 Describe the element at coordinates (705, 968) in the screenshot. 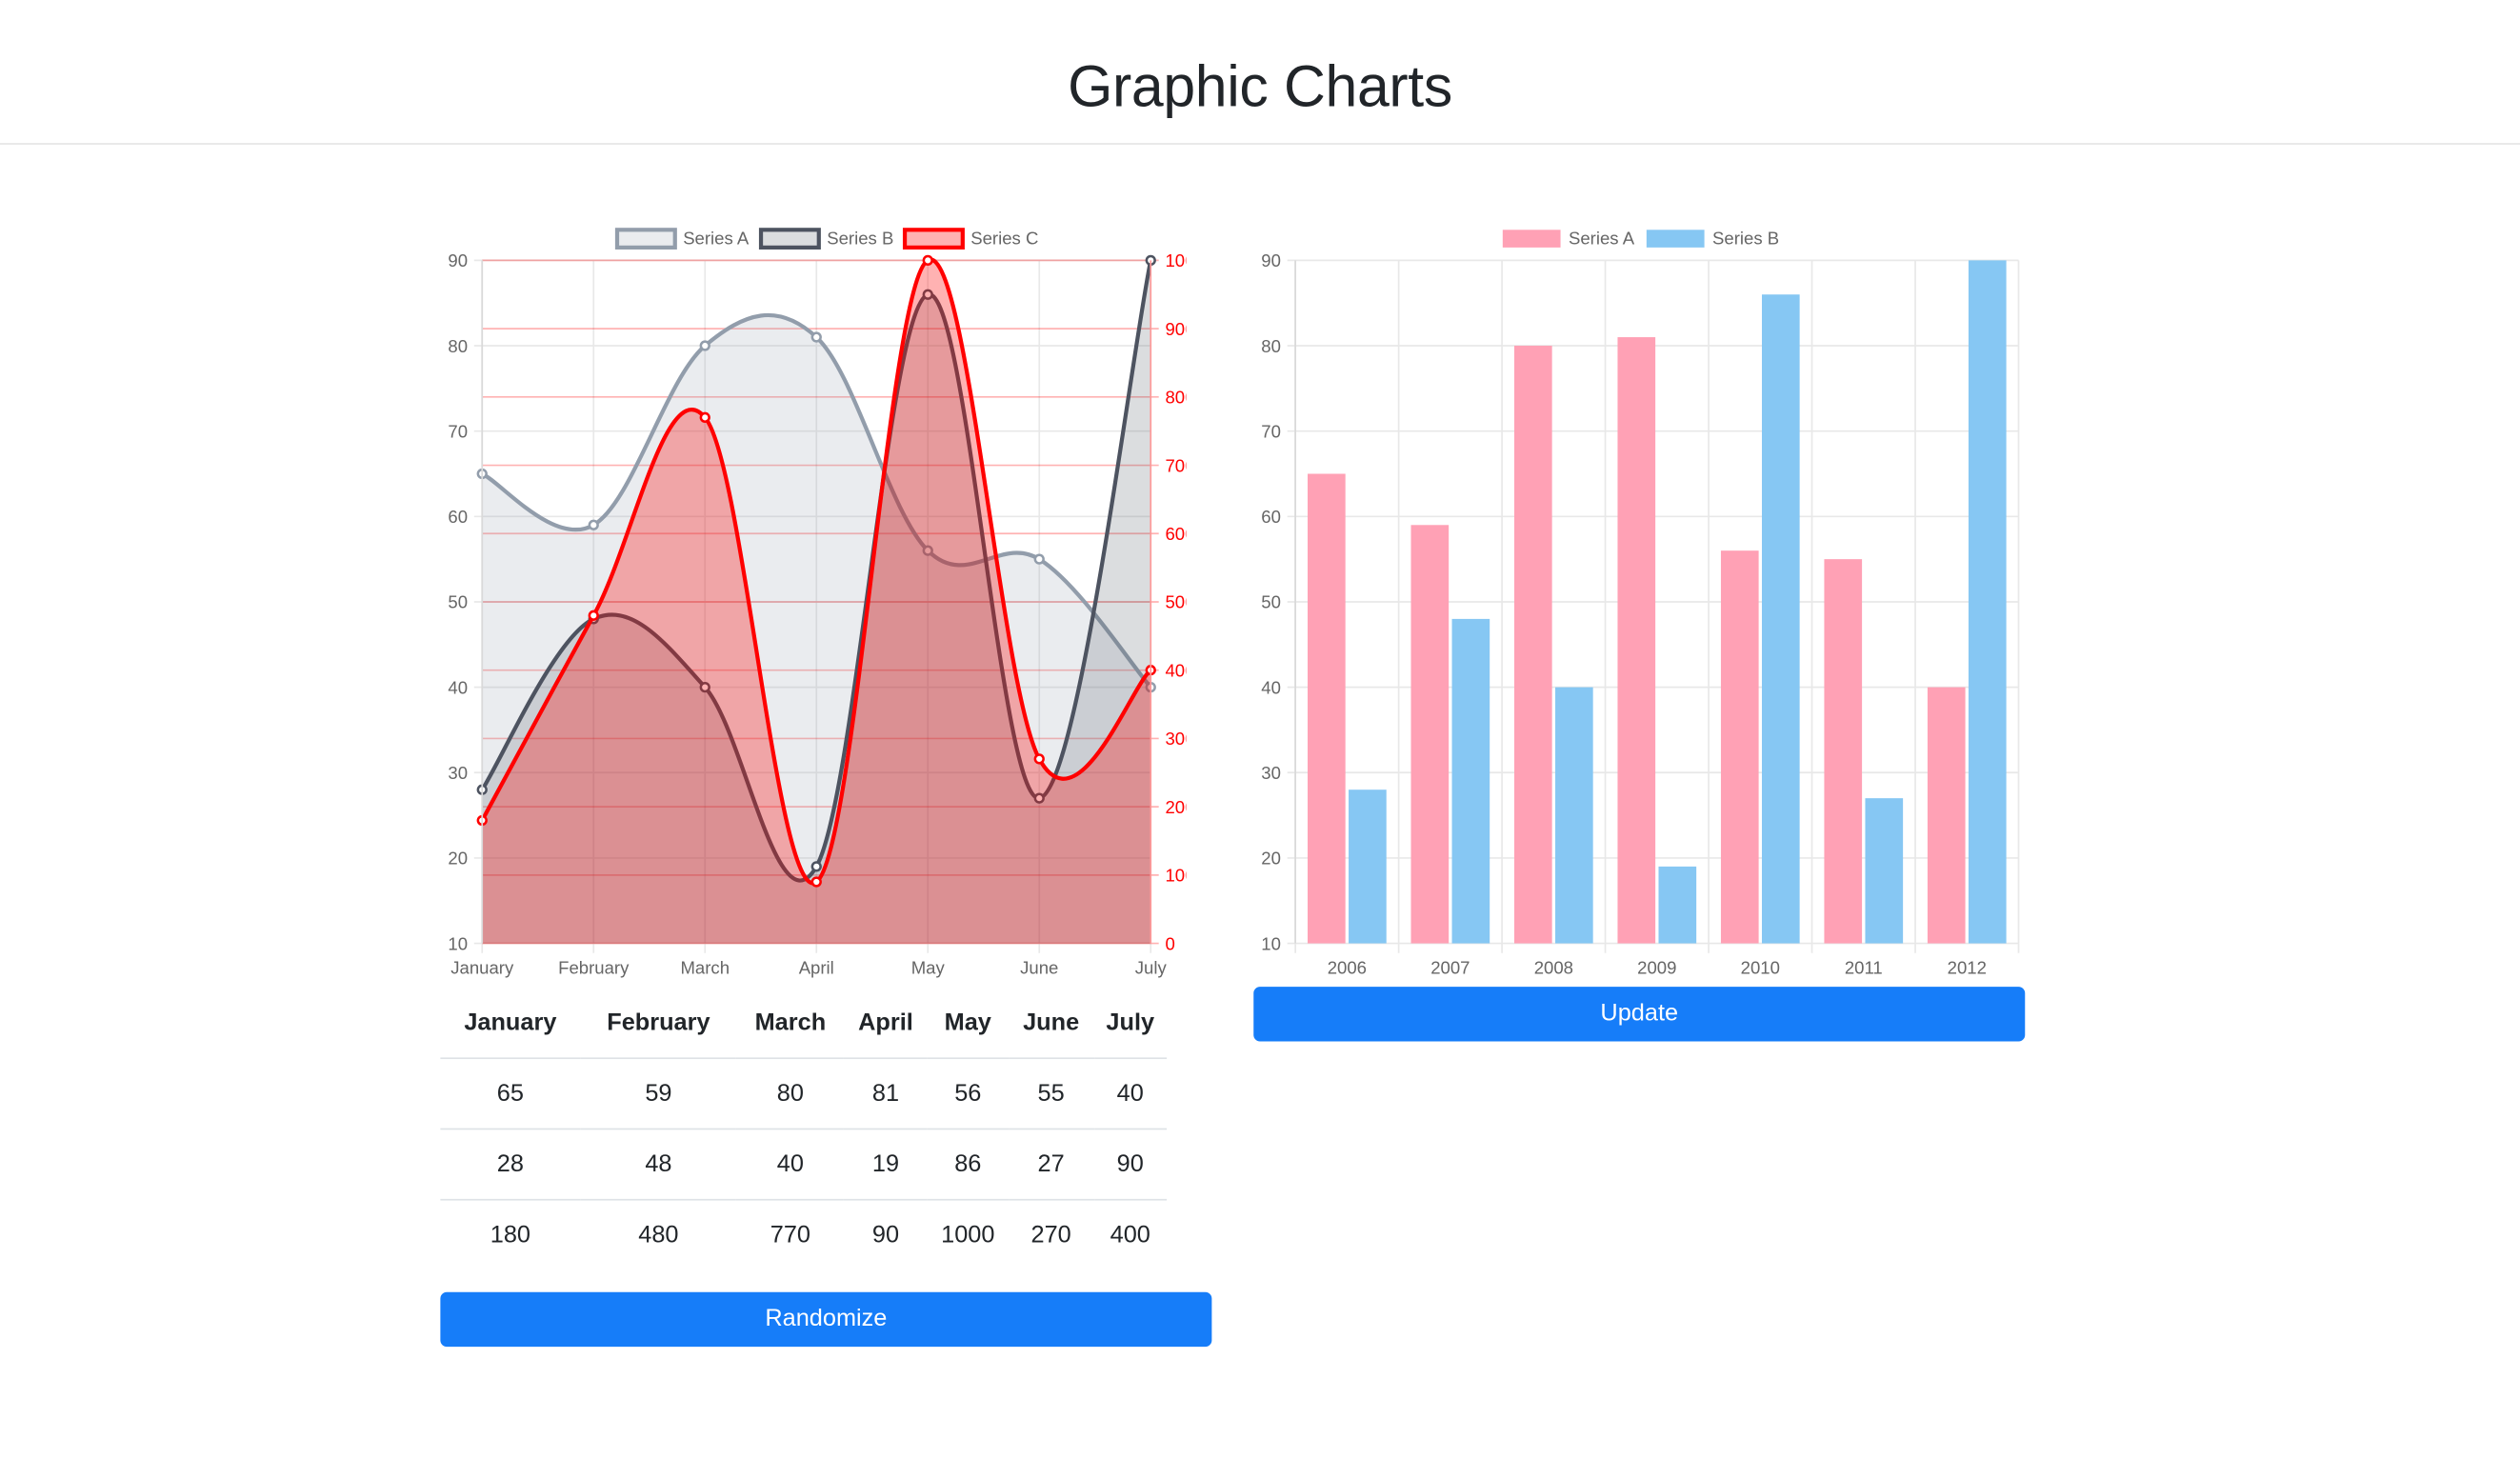

I see `x-tick-label: March` at that location.